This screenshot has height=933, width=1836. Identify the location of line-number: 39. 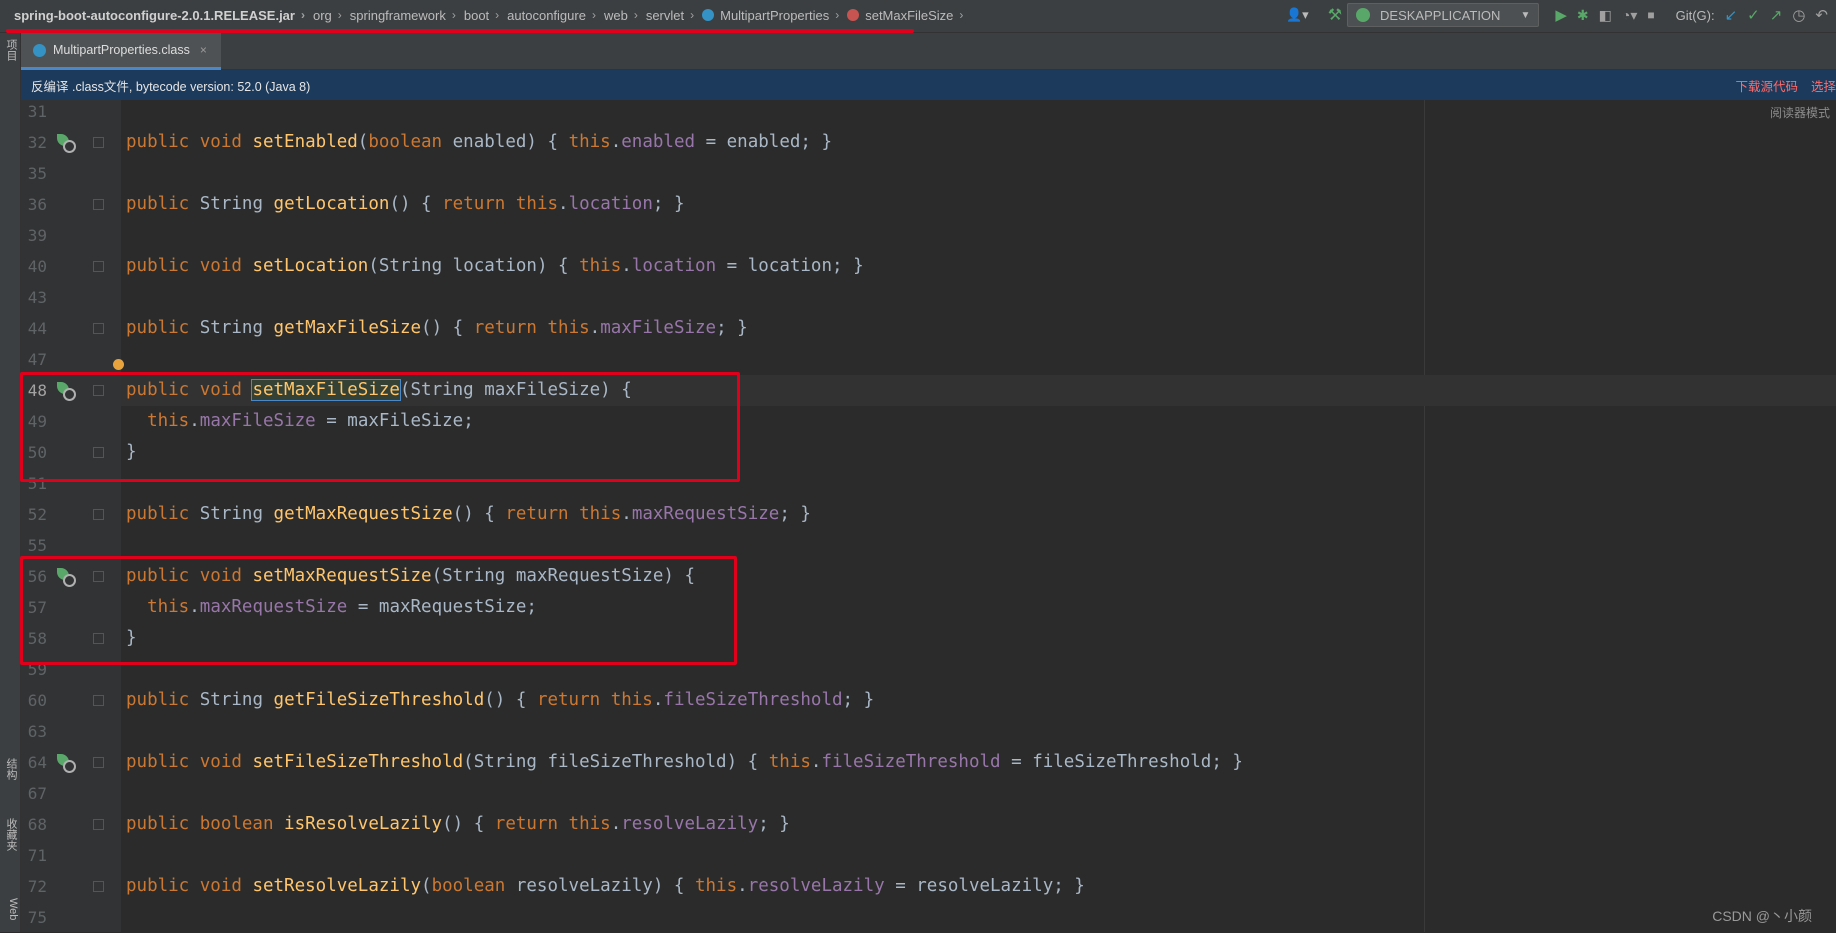
(37, 235).